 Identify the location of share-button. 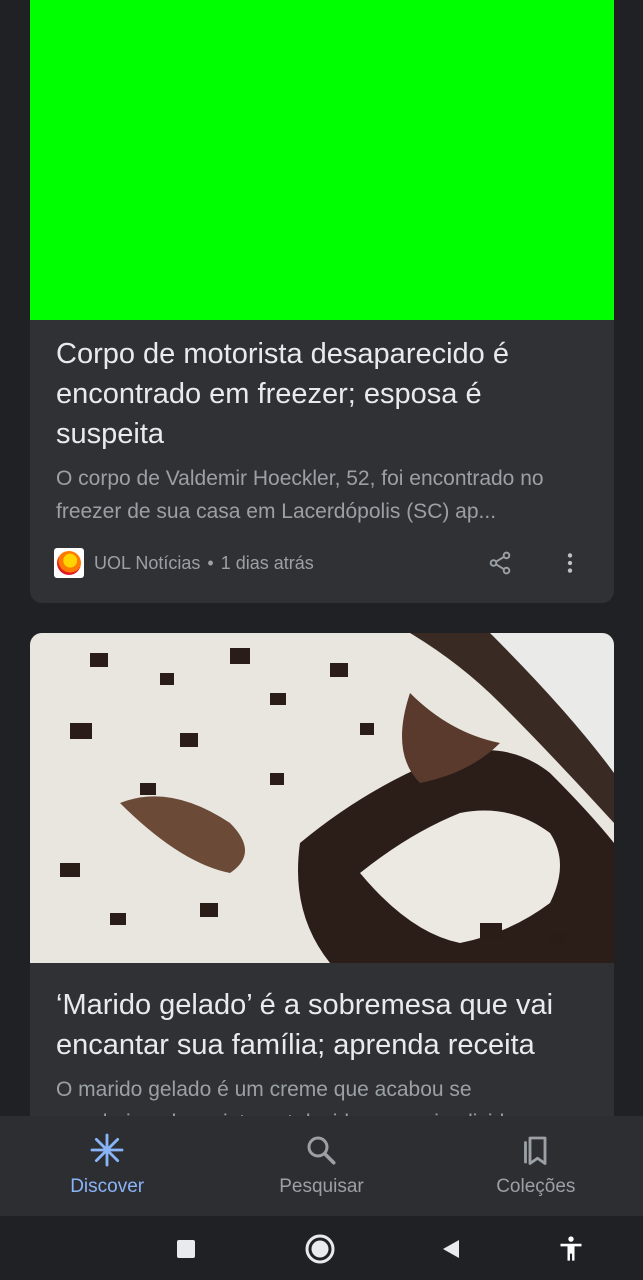
(500, 563).